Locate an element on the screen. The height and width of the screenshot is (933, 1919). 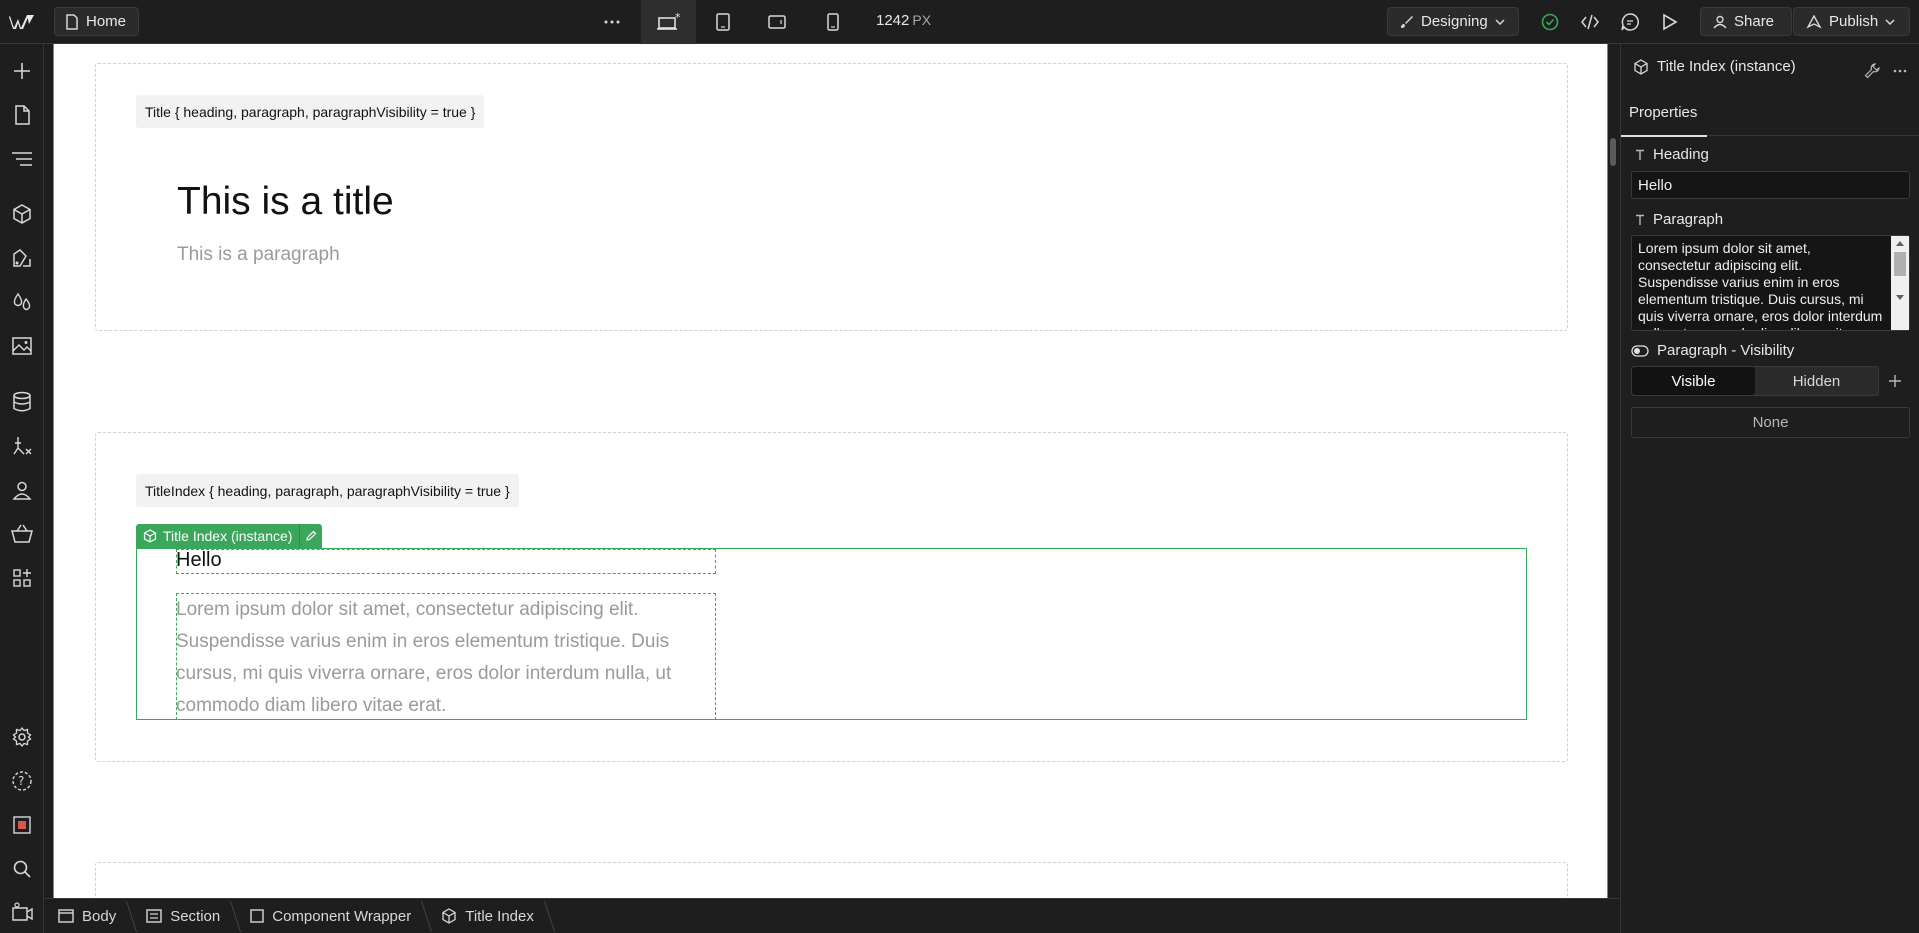
style-selectors-button is located at coordinates (22, 258).